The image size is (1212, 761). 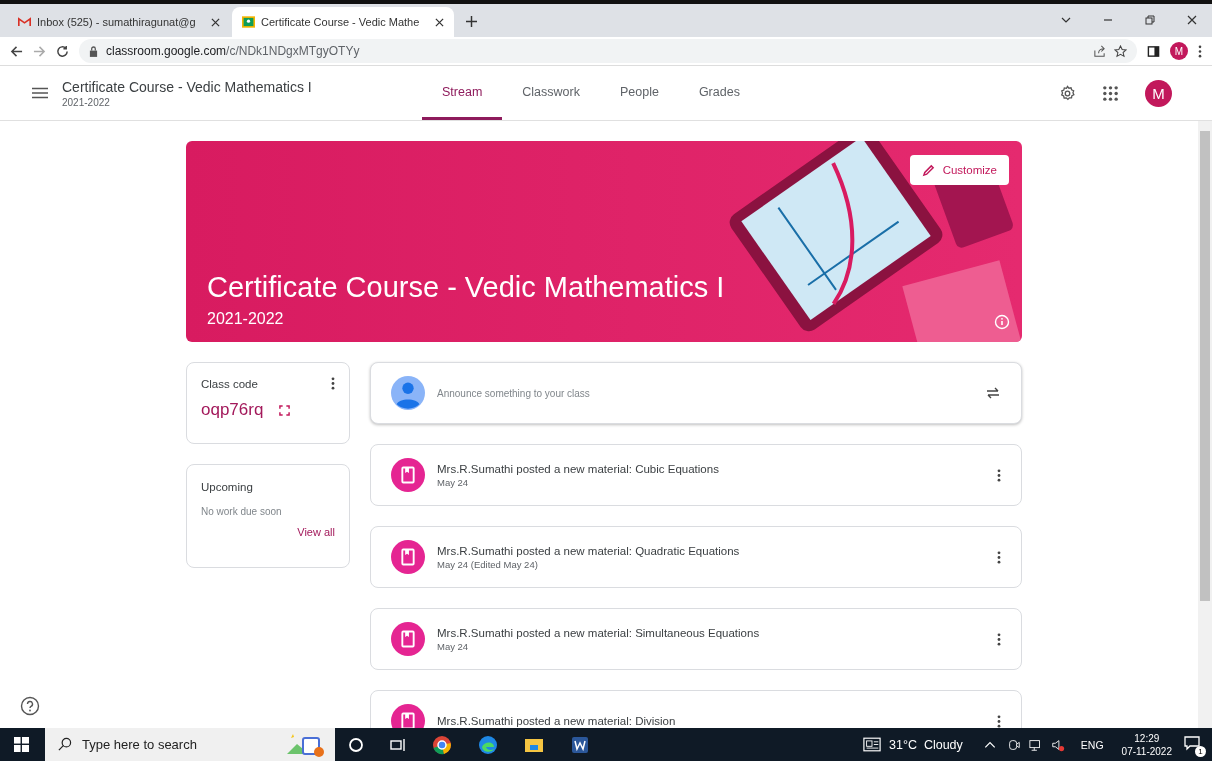 I want to click on apps-grid-icon, so click(x=1110, y=93).